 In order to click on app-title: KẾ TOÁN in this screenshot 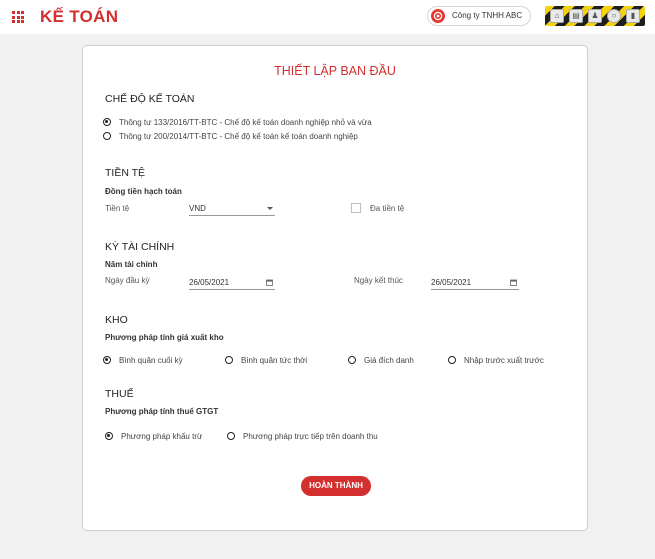, I will do `click(79, 16)`.